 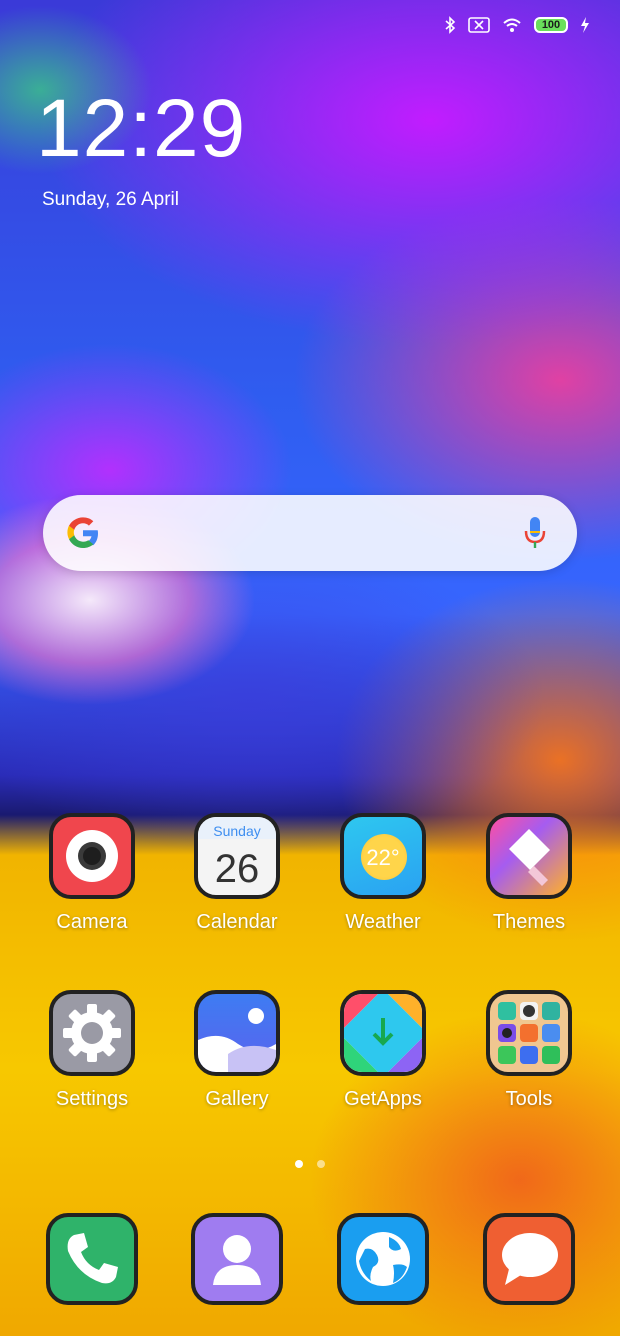 I want to click on messaging-icon, so click(x=529, y=1259).